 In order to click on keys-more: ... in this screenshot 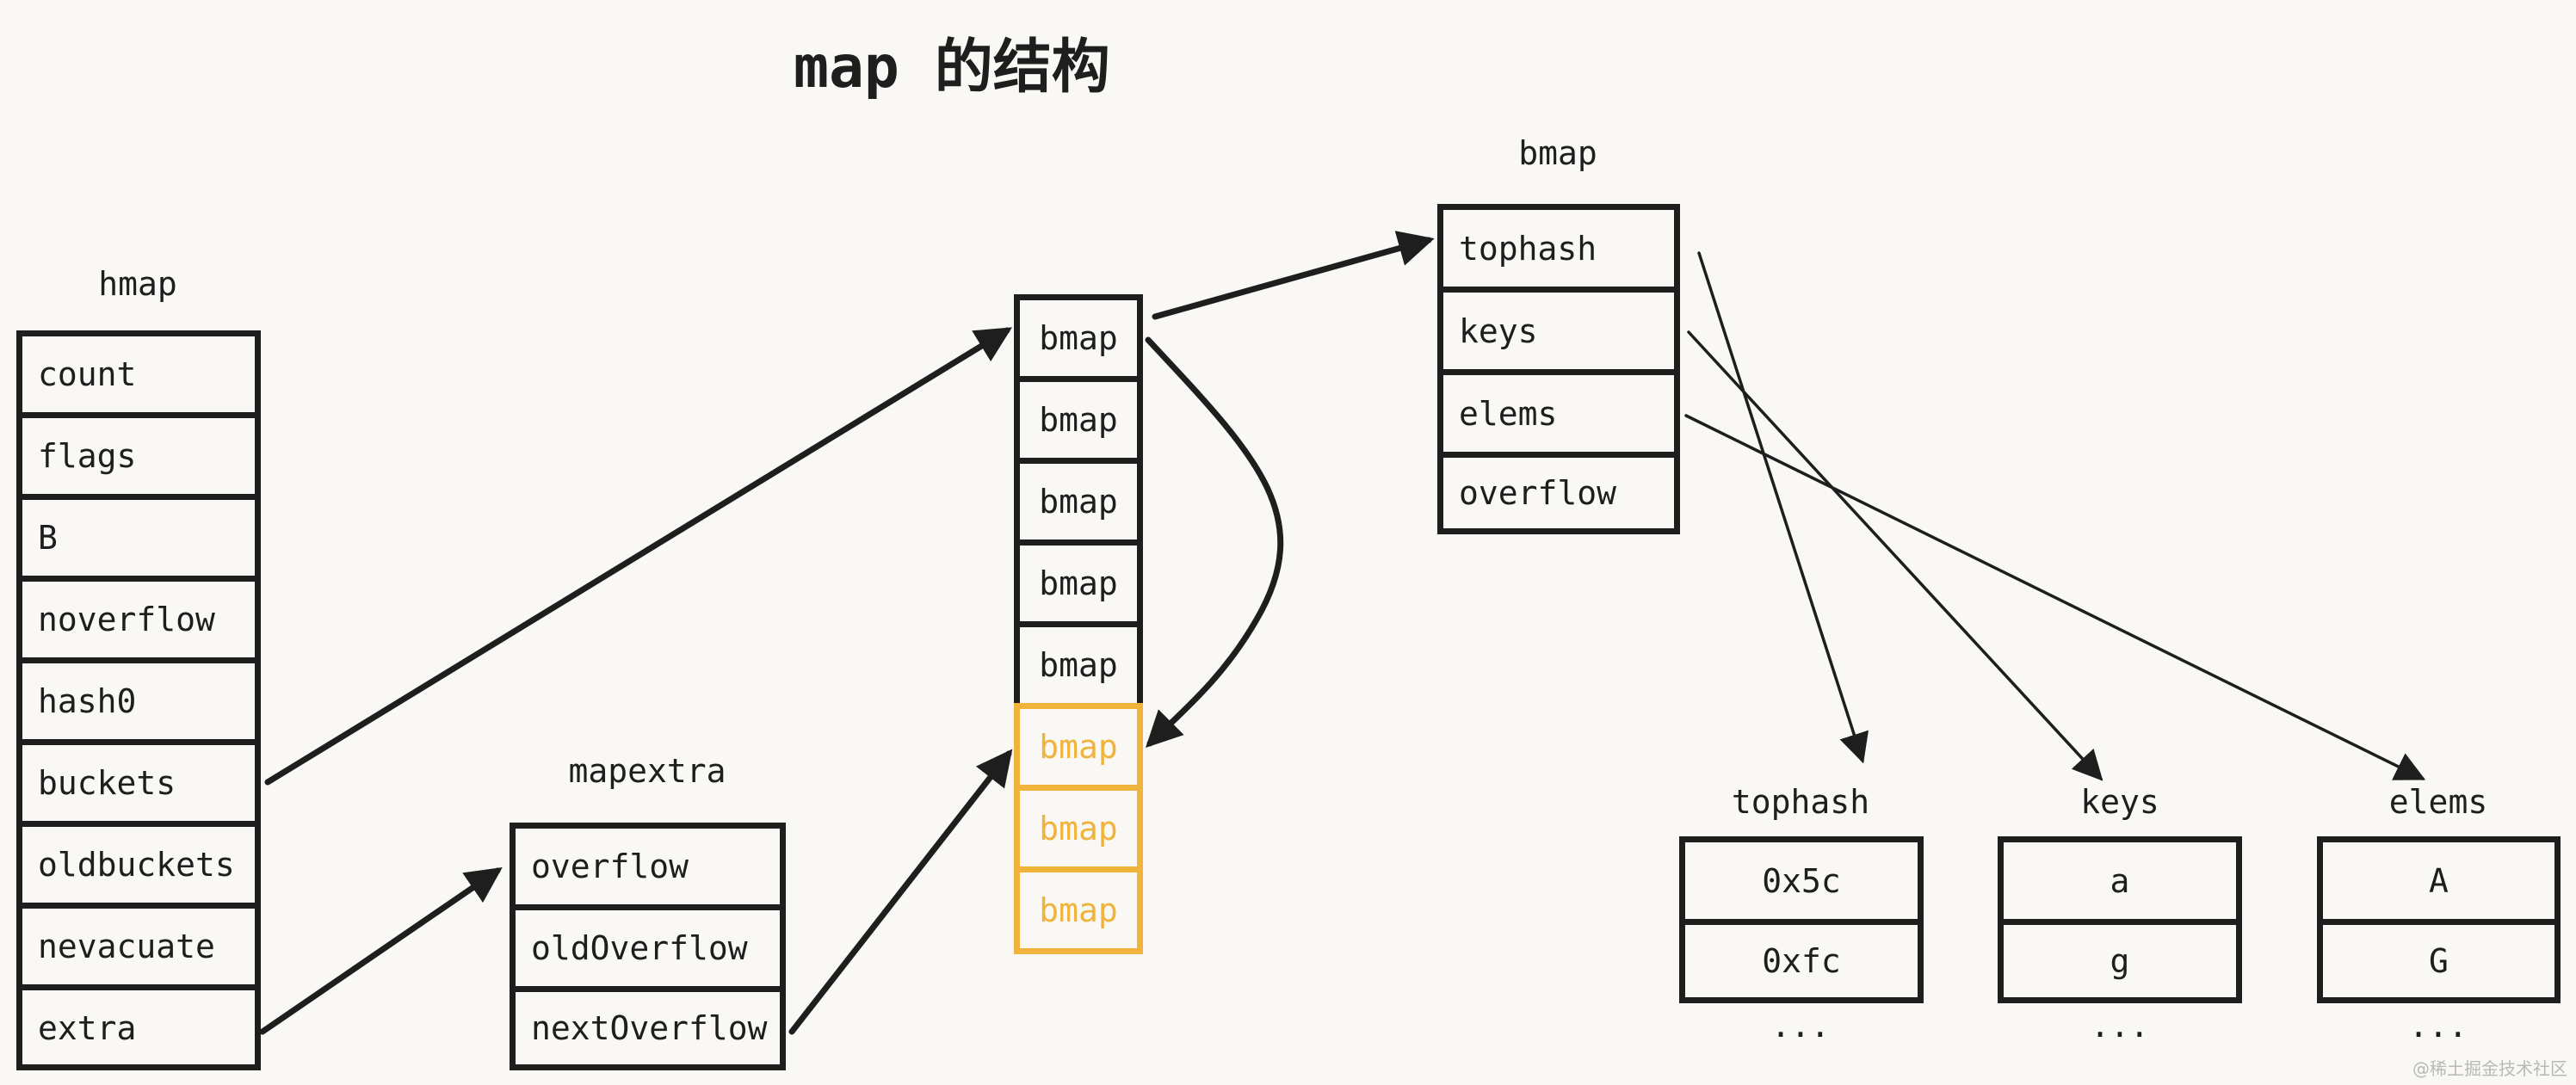, I will do `click(2120, 1026)`.